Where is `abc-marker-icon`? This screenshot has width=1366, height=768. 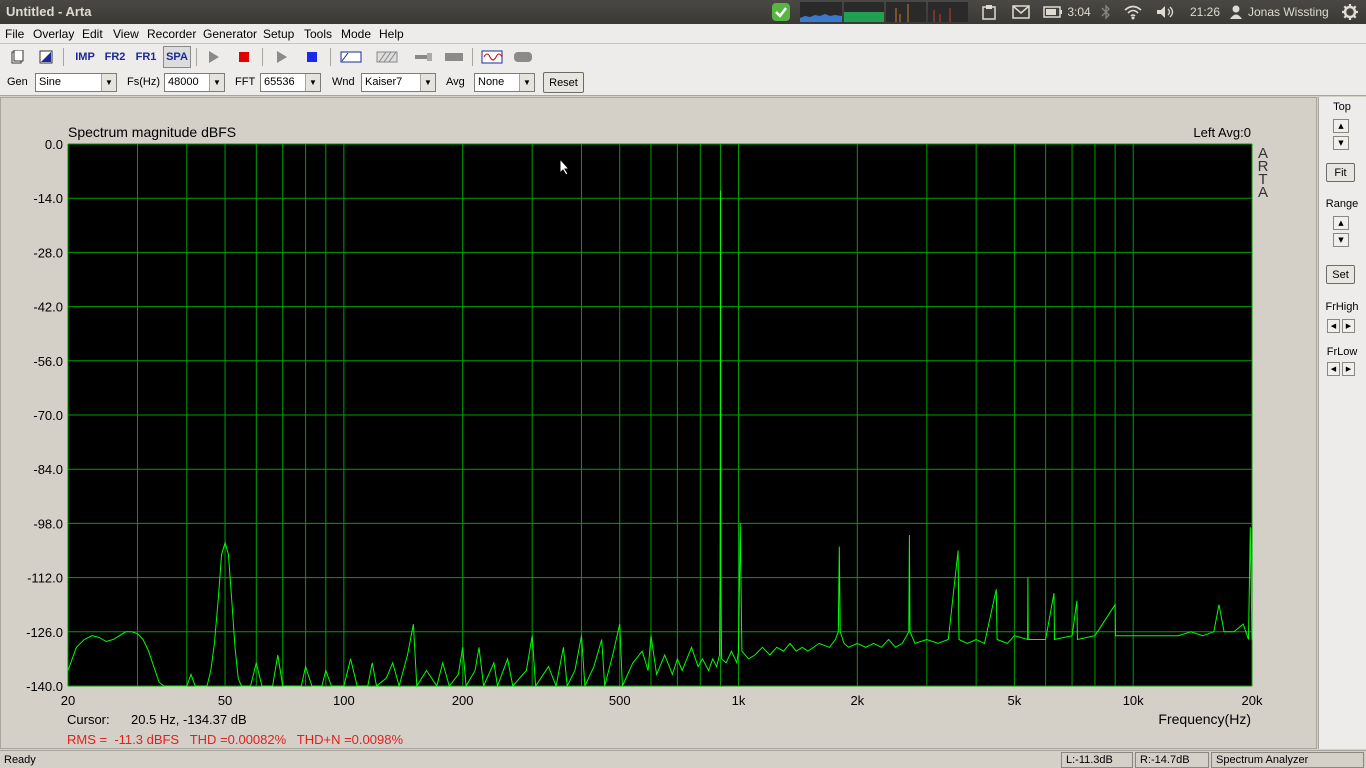 abc-marker-icon is located at coordinates (351, 57).